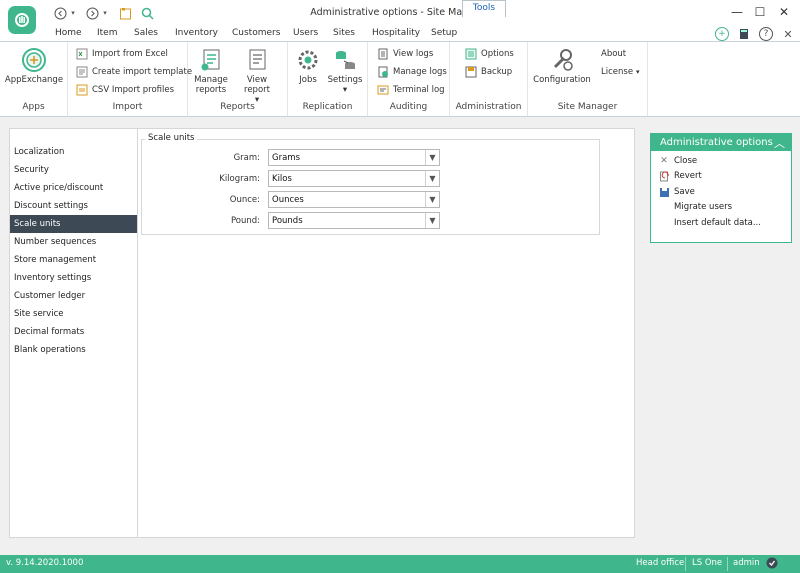 The height and width of the screenshot is (573, 800). Describe the element at coordinates (354, 157) in the screenshot. I see `gram-select: Grams ▼` at that location.